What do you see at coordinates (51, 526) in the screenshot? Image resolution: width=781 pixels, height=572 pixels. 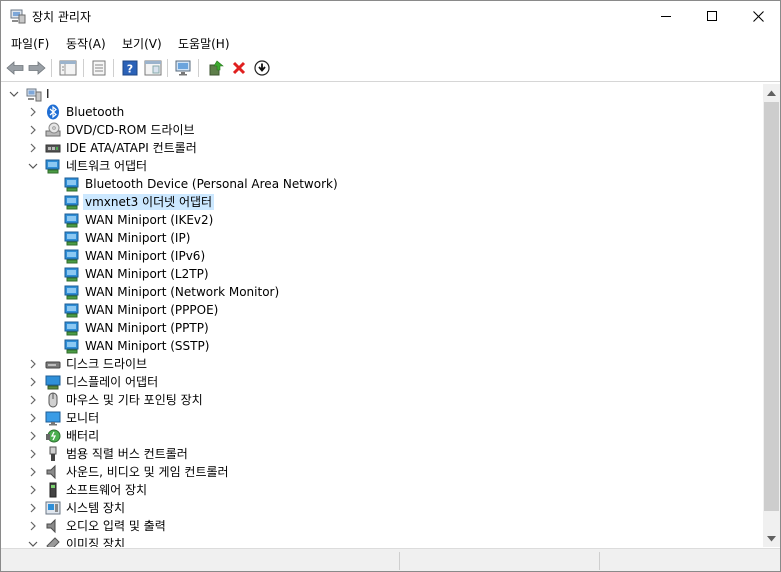 I see `audio-icon` at bounding box center [51, 526].